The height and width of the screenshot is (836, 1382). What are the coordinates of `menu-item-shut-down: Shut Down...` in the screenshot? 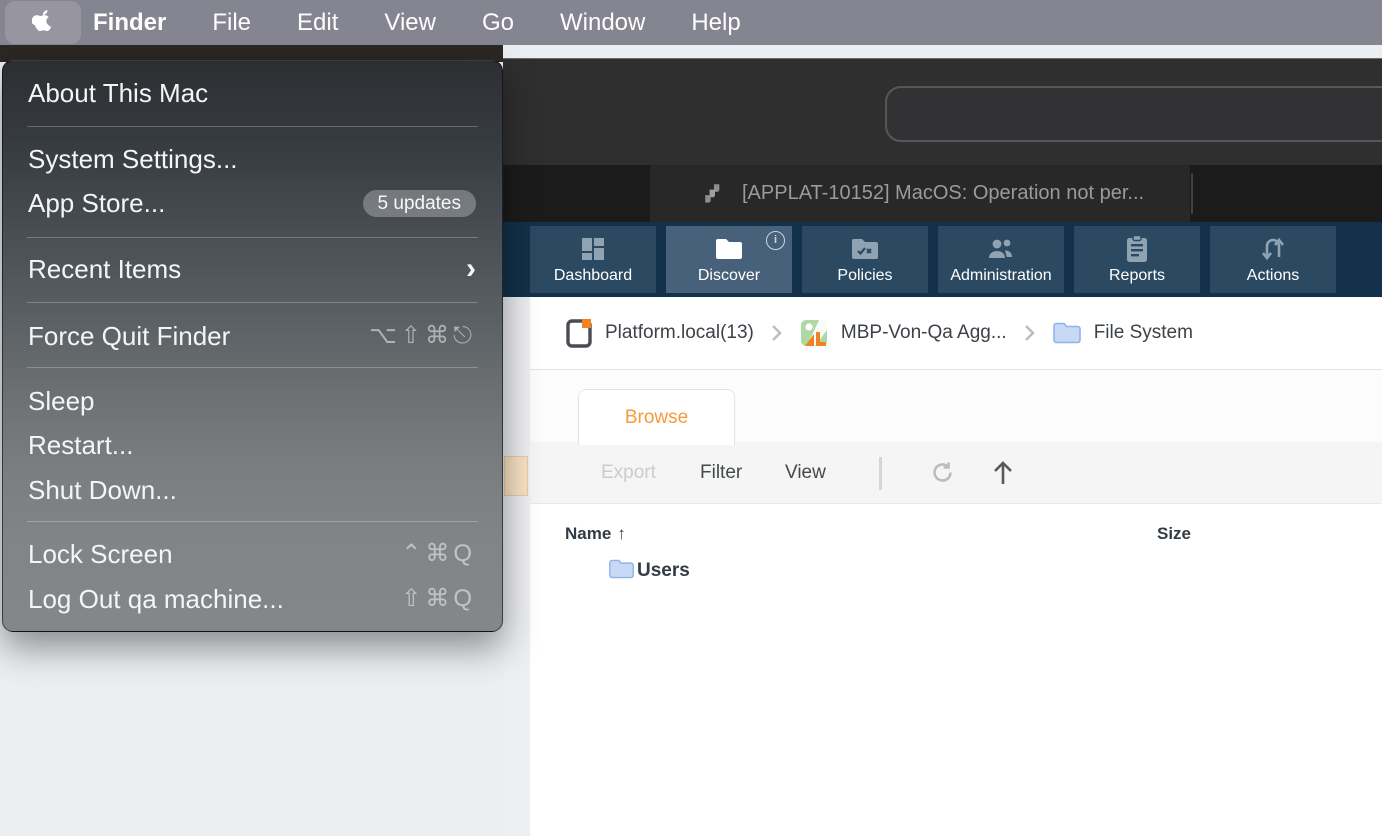 It's located at (252, 490).